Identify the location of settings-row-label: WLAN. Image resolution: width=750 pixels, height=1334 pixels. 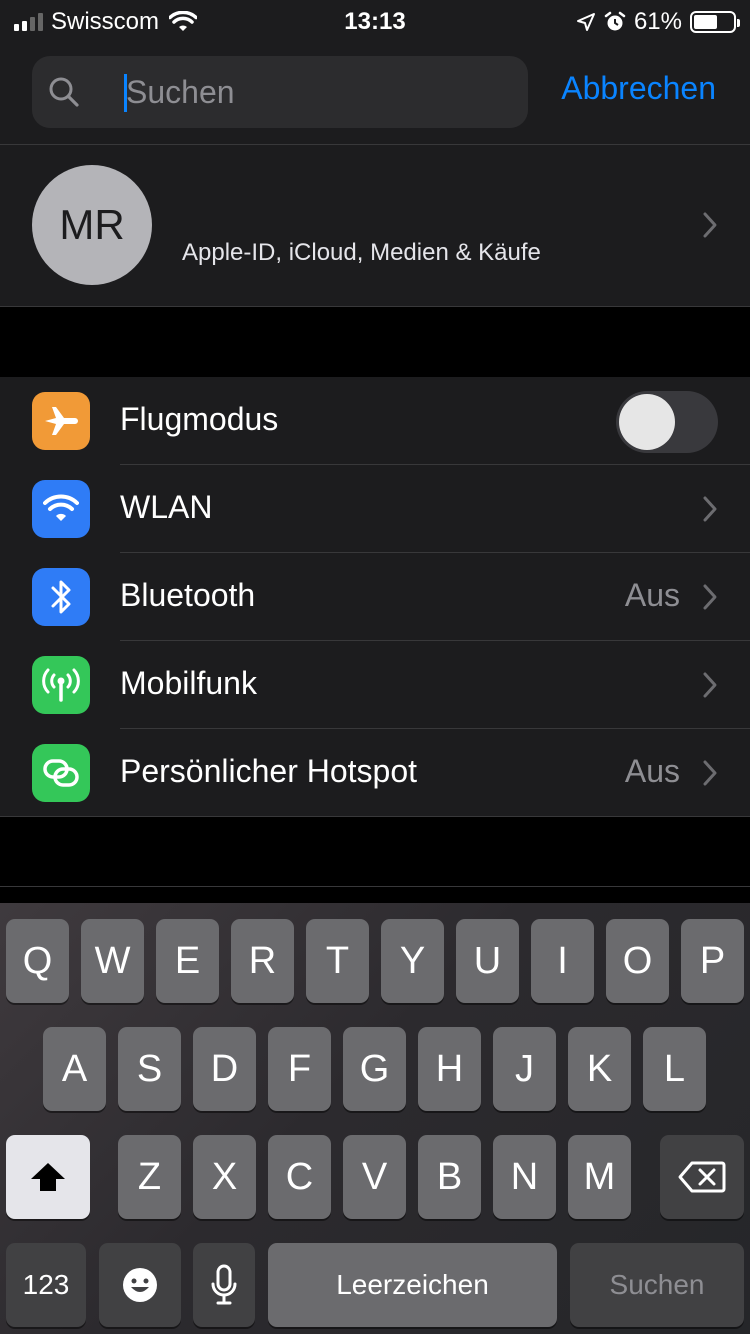
(166, 507).